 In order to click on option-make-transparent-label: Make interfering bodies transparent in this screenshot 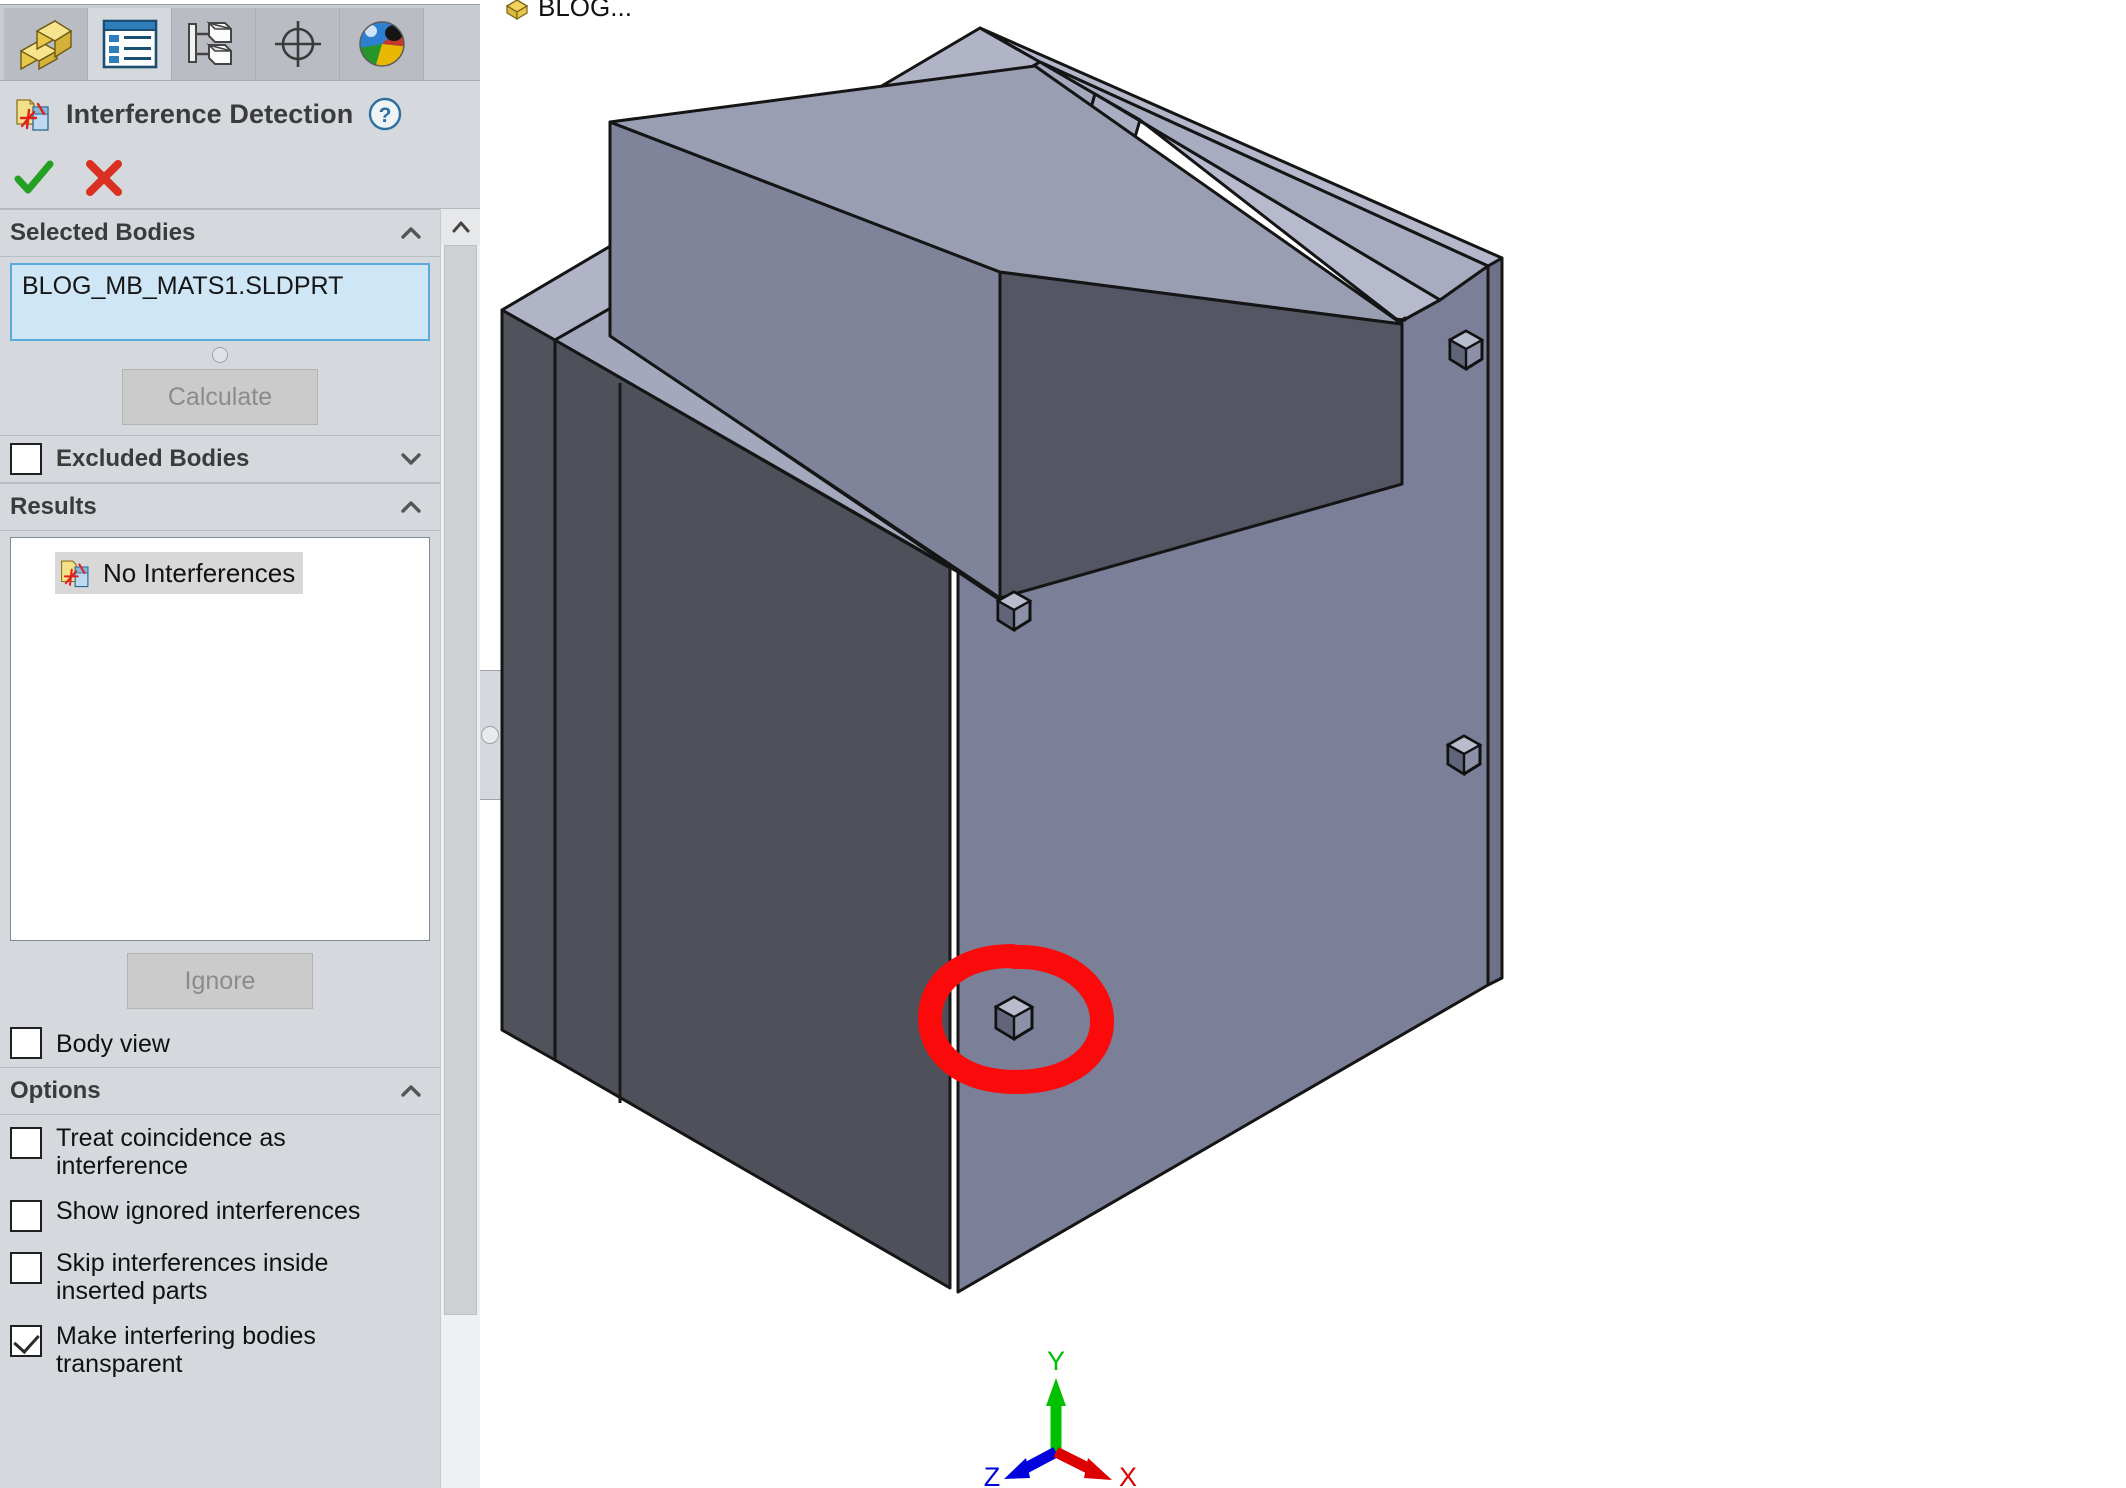, I will do `click(186, 1350)`.